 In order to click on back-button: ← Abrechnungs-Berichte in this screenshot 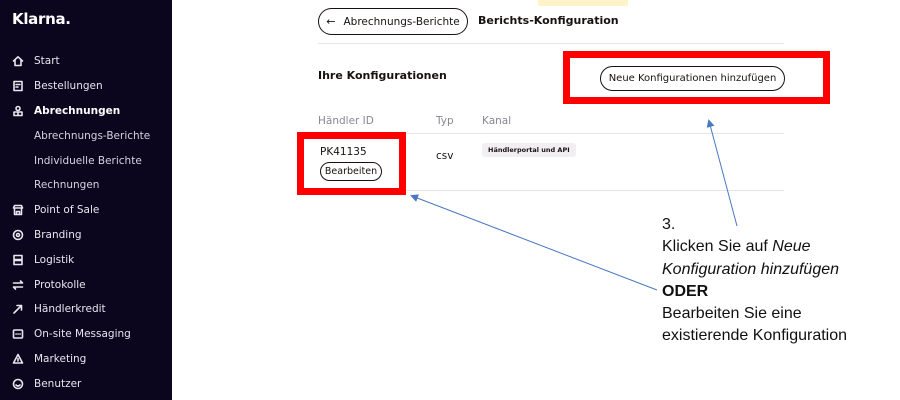, I will do `click(393, 21)`.